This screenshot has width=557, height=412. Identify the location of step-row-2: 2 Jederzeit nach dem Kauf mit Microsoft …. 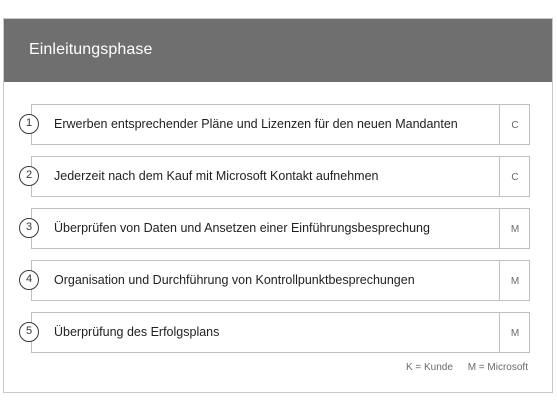
(274, 176).